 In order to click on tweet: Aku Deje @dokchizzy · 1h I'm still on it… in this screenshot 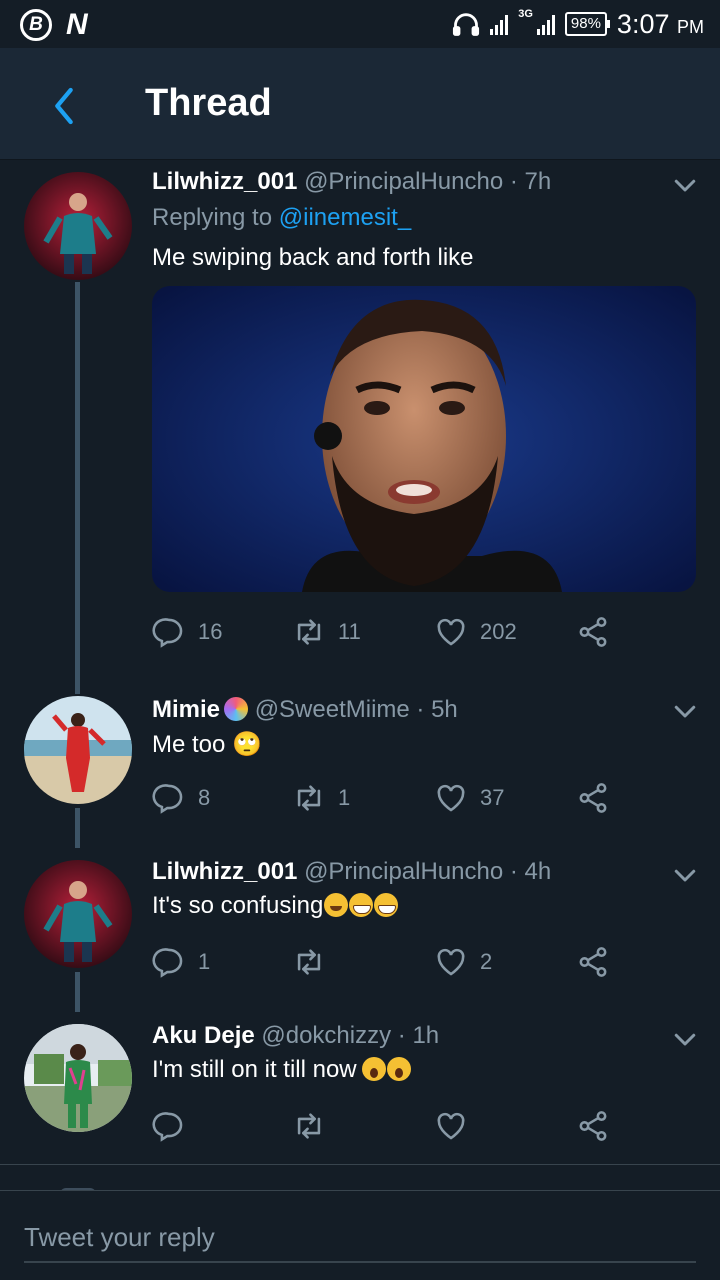, I will do `click(360, 1086)`.